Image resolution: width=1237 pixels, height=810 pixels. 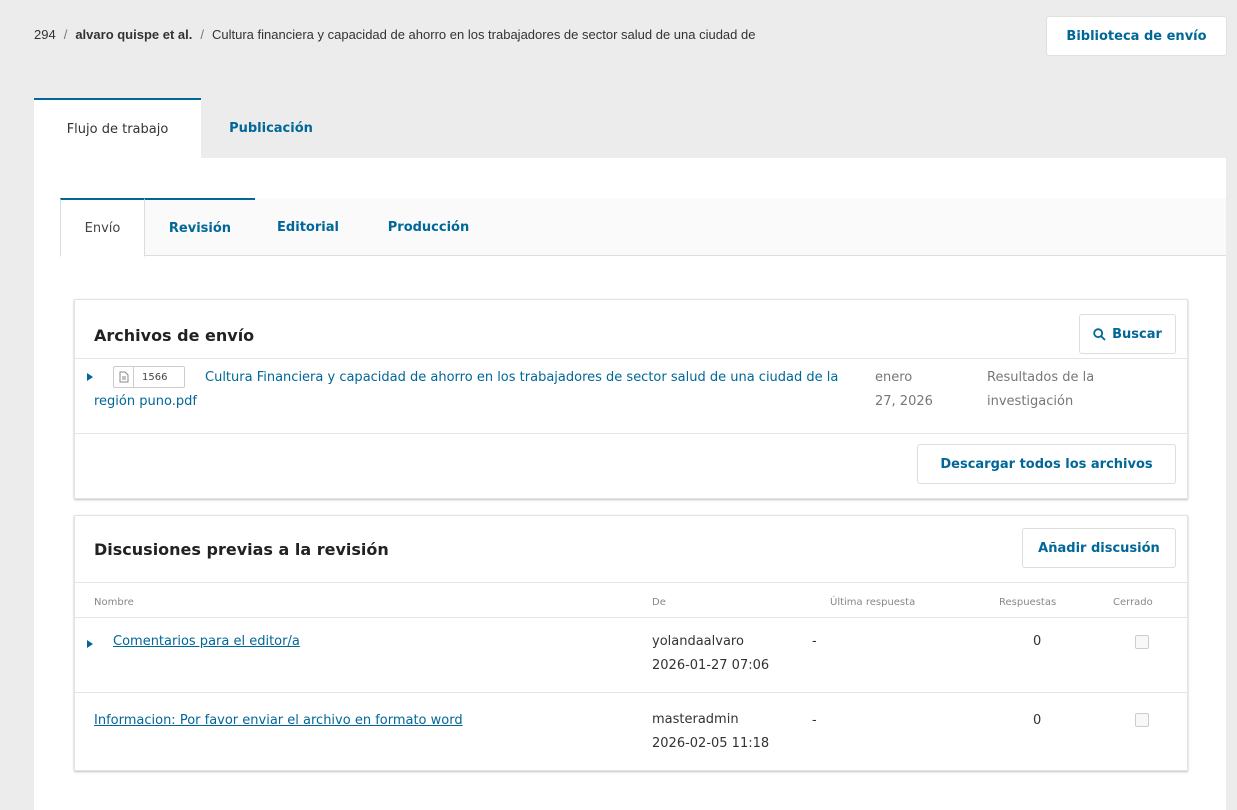 What do you see at coordinates (1041, 377) in the screenshot?
I see `file-type-line1: Resultados de la` at bounding box center [1041, 377].